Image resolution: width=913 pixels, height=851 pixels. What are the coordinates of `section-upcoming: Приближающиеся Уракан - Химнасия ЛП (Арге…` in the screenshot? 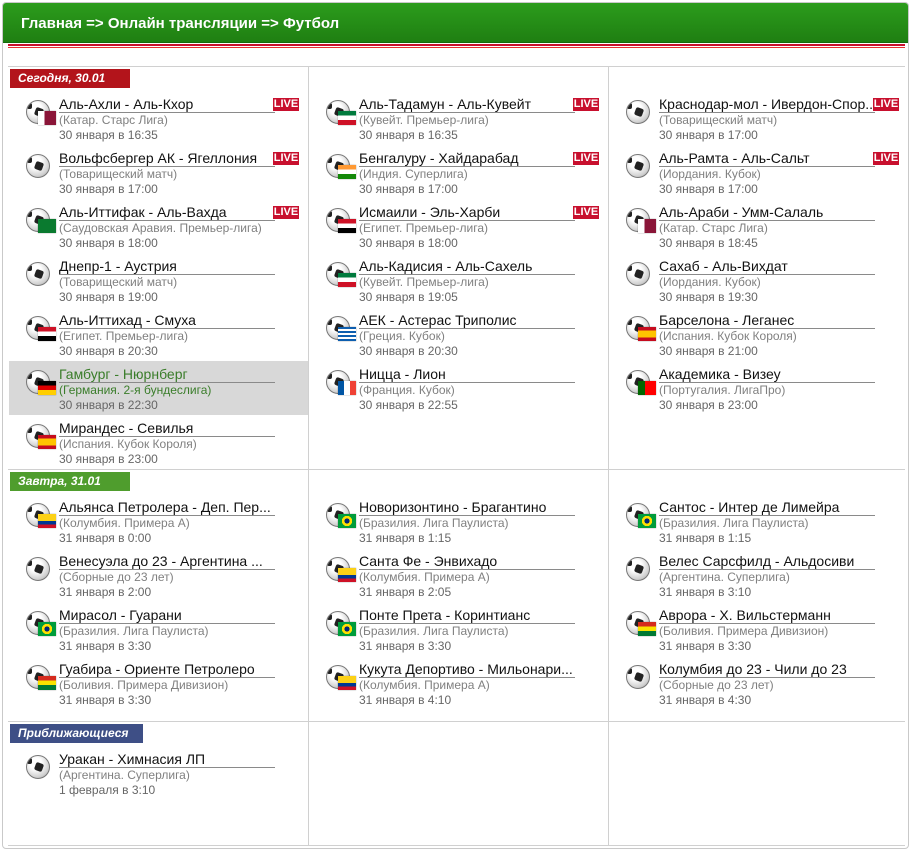 It's located at (456, 783).